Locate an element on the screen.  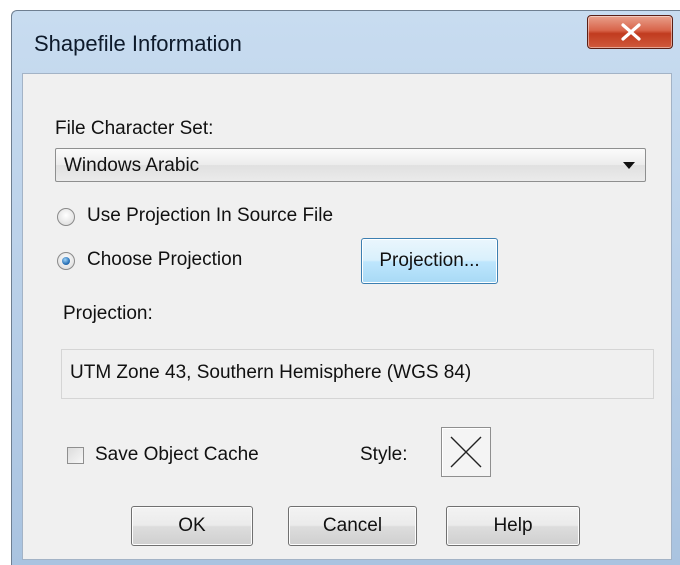
close-x-icon is located at coordinates (631, 32).